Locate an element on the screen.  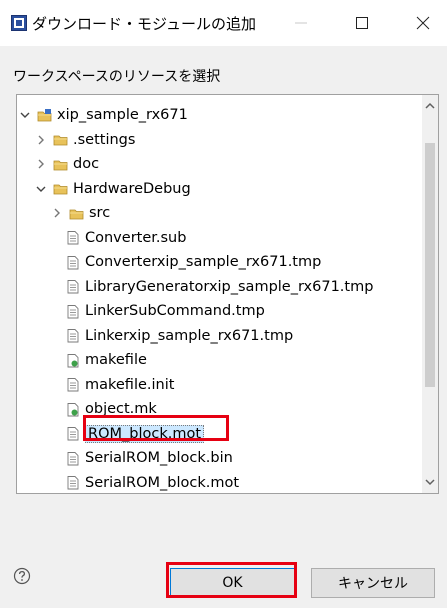
tree-item-label: SerialROM_block.mot is located at coordinates (162, 482).